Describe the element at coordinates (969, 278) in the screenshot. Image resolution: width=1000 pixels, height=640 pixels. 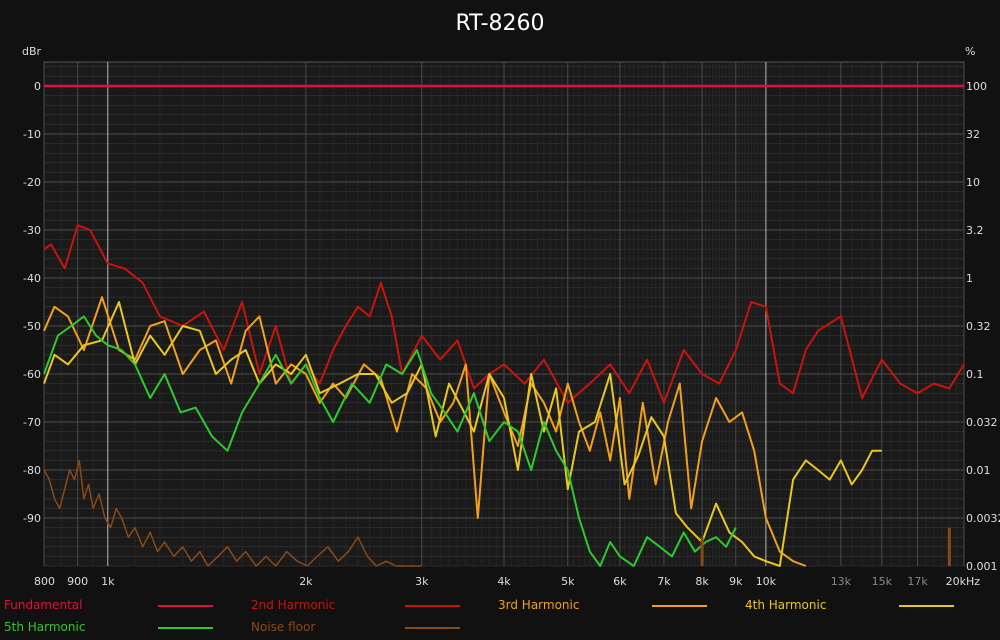
I see `y-tick-label-right: 1` at that location.